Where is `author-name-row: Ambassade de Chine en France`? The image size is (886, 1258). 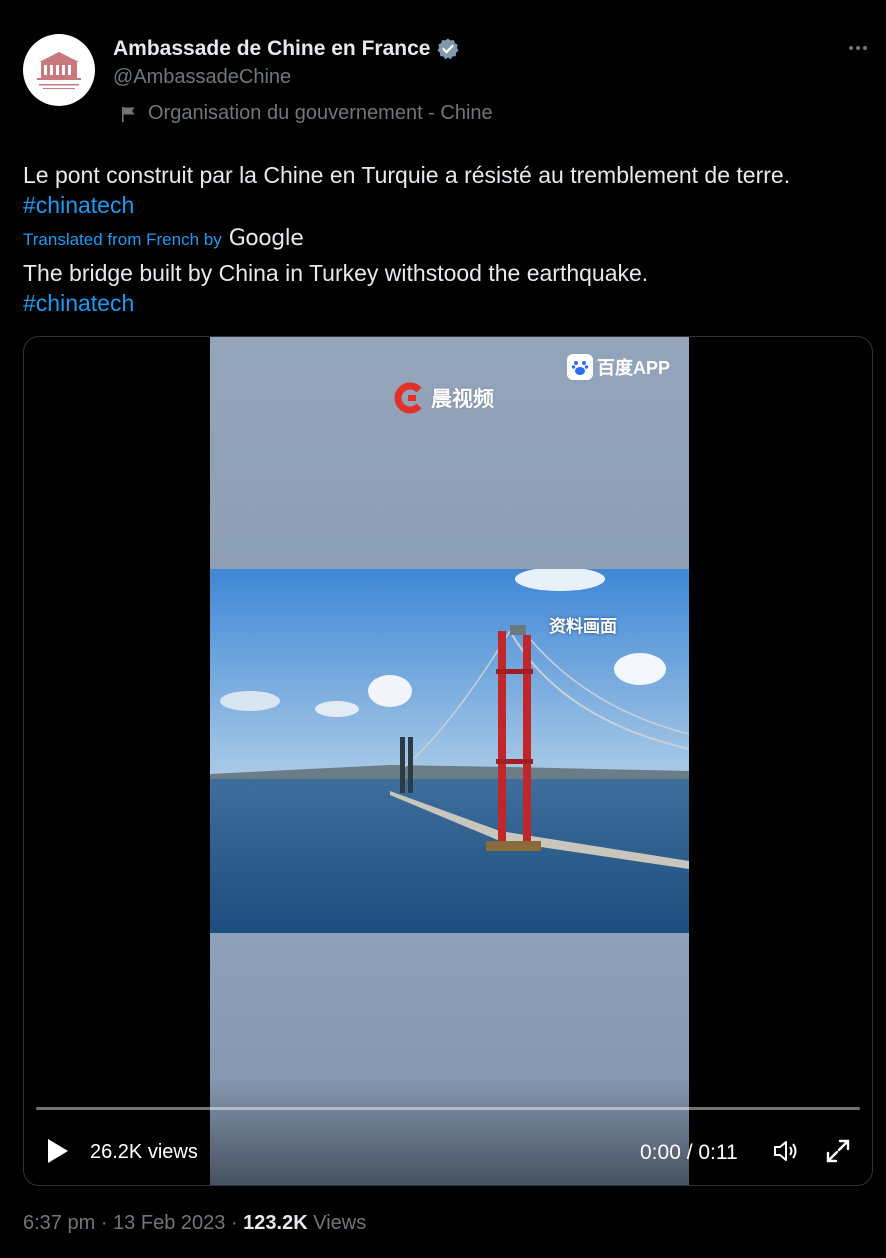 author-name-row: Ambassade de Chine en France is located at coordinates (286, 49).